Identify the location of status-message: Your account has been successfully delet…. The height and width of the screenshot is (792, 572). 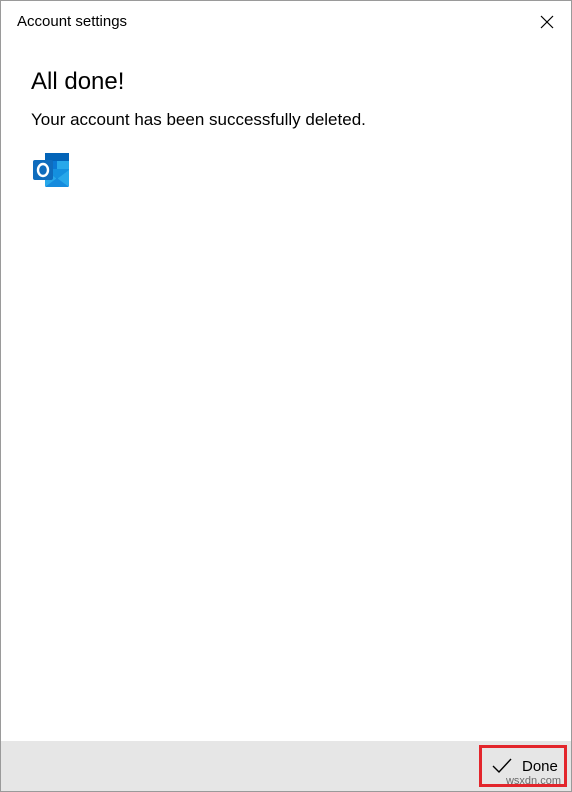
(198, 119).